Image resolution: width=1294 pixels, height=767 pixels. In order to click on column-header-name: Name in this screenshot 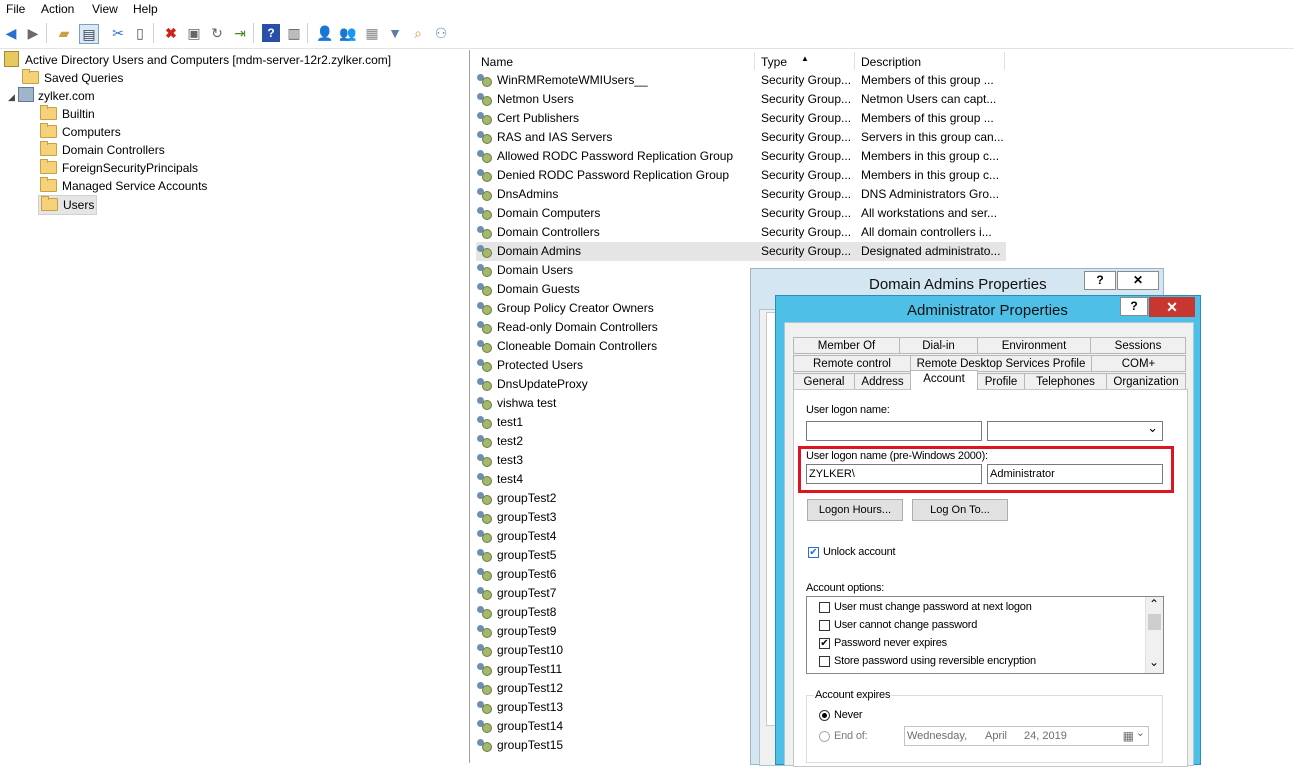, I will do `click(497, 62)`.